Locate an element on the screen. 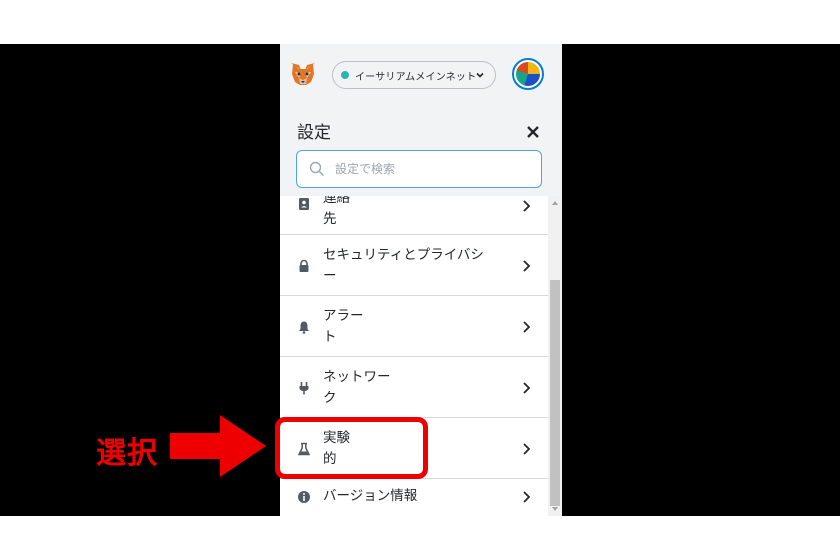  metamask-fox-icon is located at coordinates (303, 74).